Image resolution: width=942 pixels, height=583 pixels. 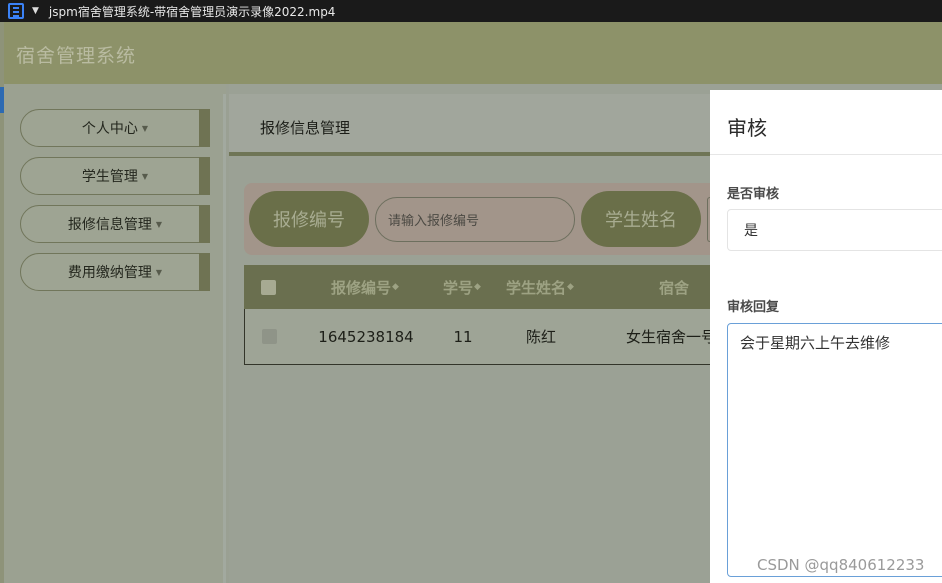 What do you see at coordinates (747, 128) in the screenshot?
I see `drawer-title: 审核` at bounding box center [747, 128].